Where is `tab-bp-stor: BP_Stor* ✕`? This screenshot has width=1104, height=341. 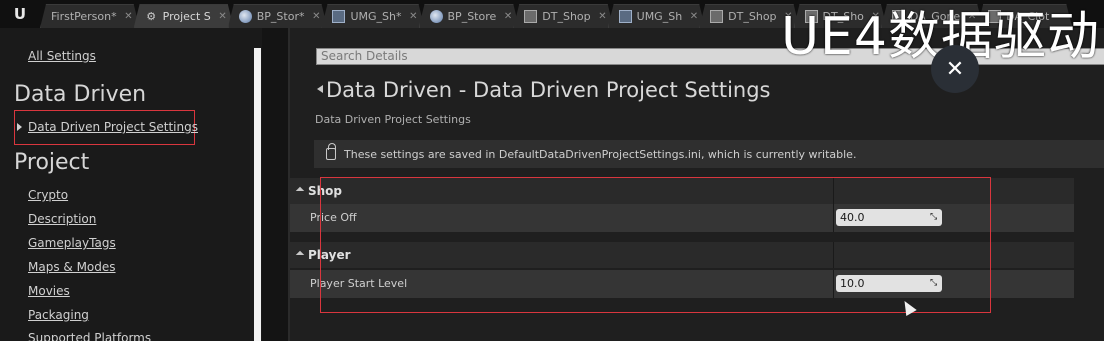
tab-bp-stor: BP_Stor* ✕ is located at coordinates (278, 16).